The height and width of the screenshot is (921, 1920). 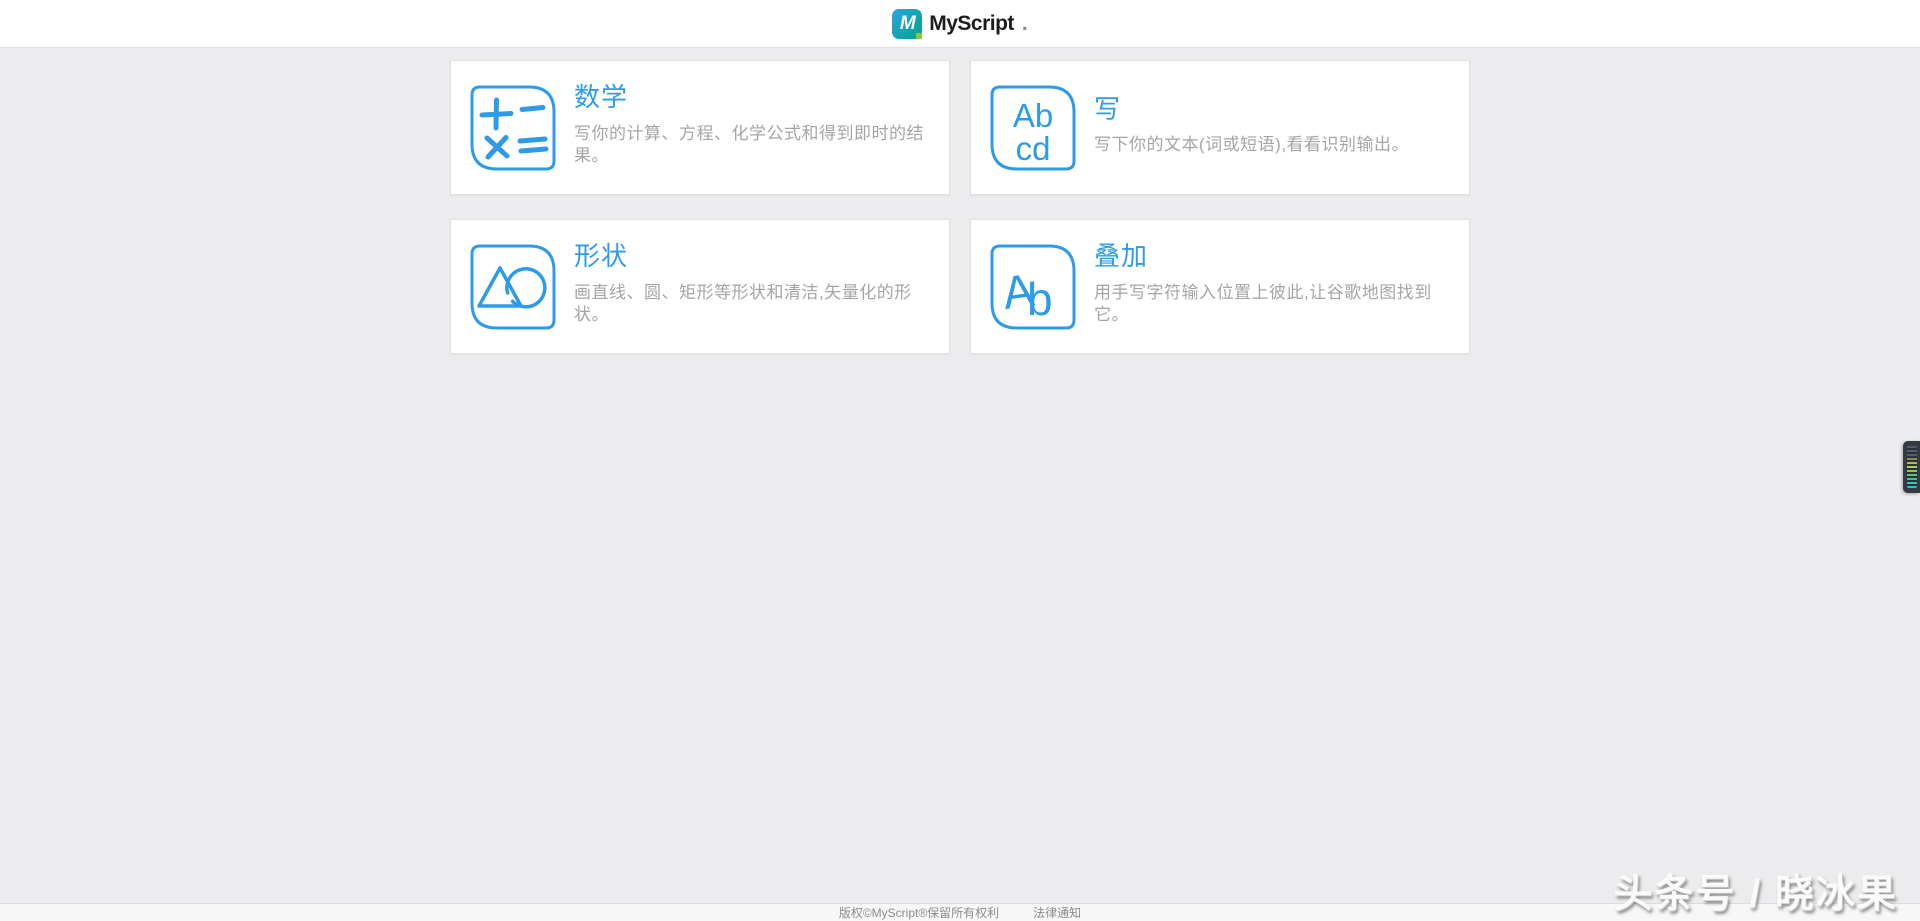 What do you see at coordinates (919, 913) in the screenshot?
I see `copyright-text: 版权©MyScript®保留所有权利` at bounding box center [919, 913].